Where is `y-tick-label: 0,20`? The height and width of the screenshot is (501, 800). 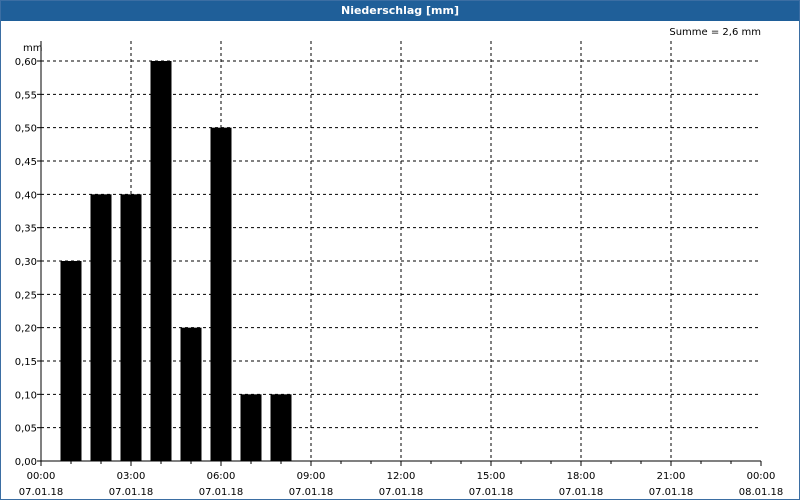 y-tick-label: 0,20 is located at coordinates (26, 329).